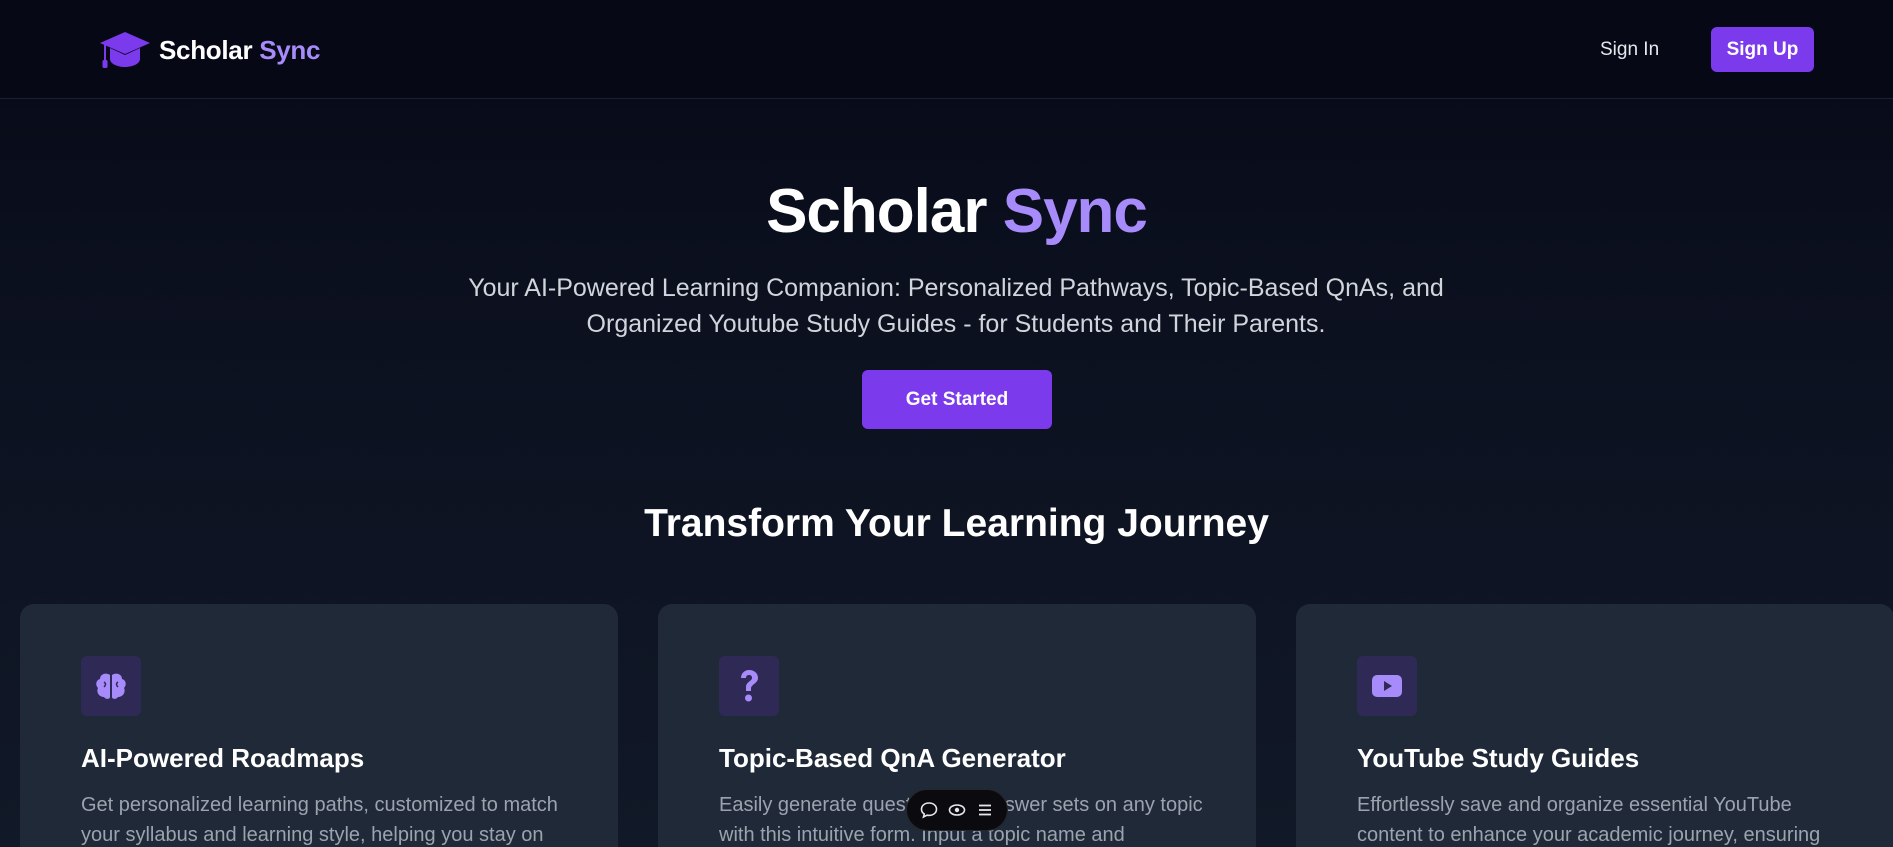 This screenshot has width=1893, height=847. I want to click on brain-icon, so click(111, 686).